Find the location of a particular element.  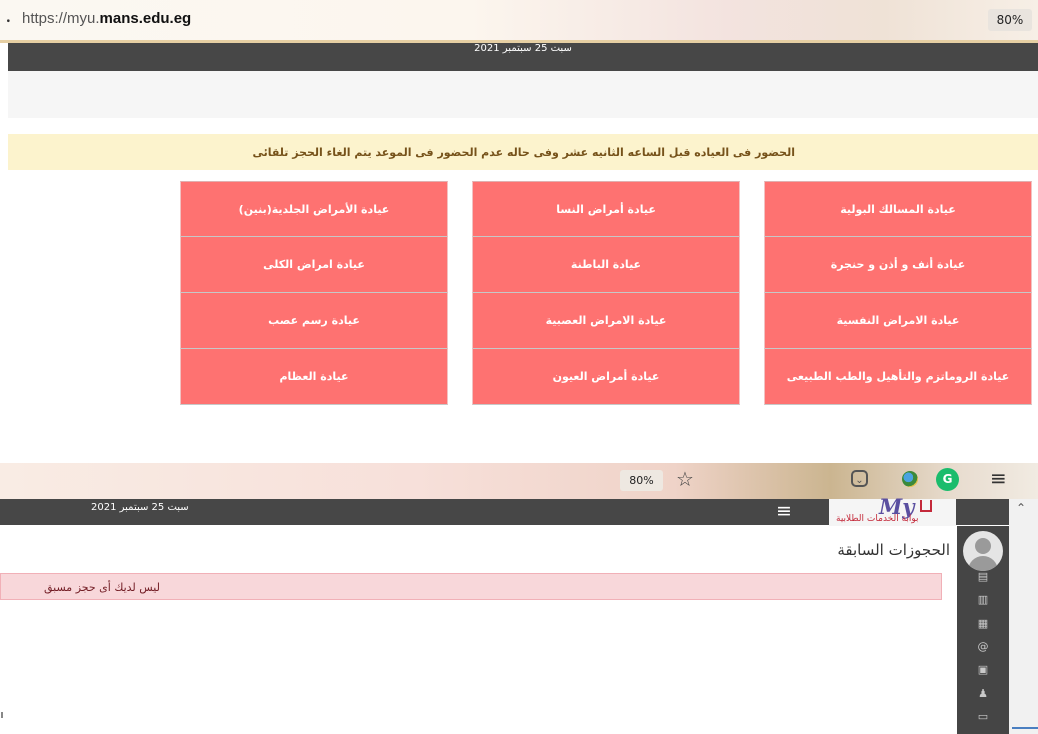

scrollbar-edge is located at coordinates (1025, 728).